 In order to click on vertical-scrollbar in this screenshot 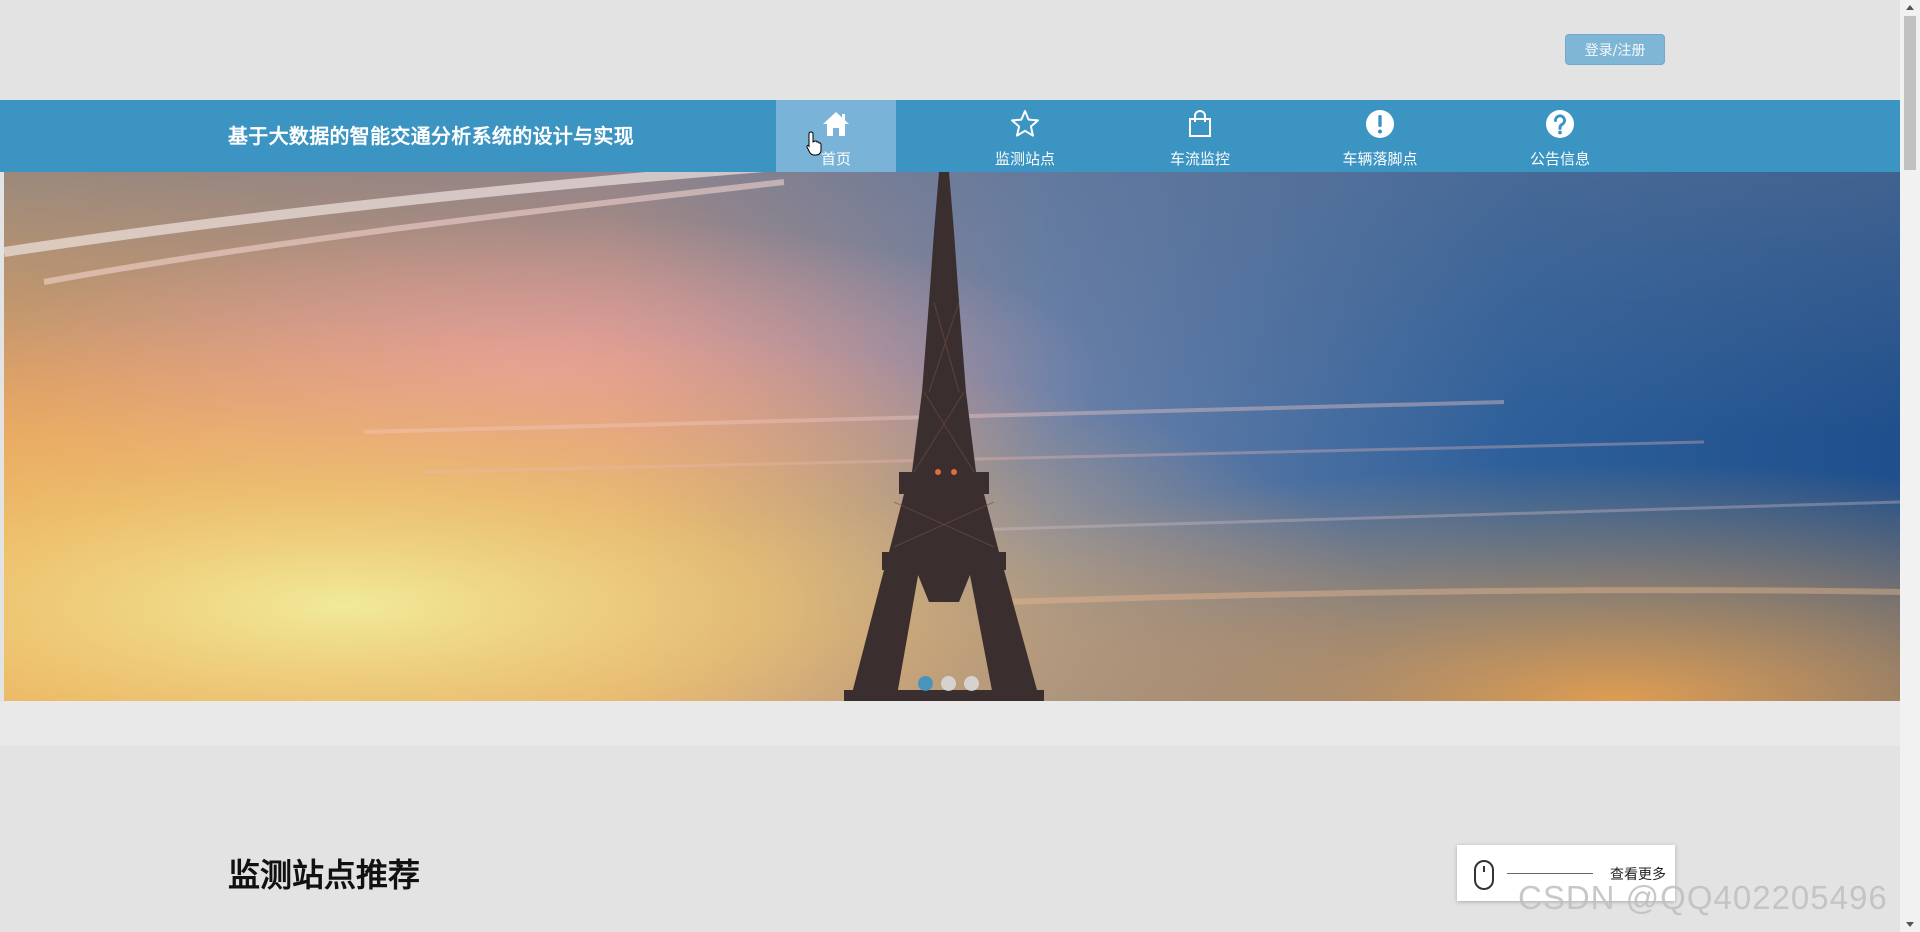, I will do `click(1910, 466)`.